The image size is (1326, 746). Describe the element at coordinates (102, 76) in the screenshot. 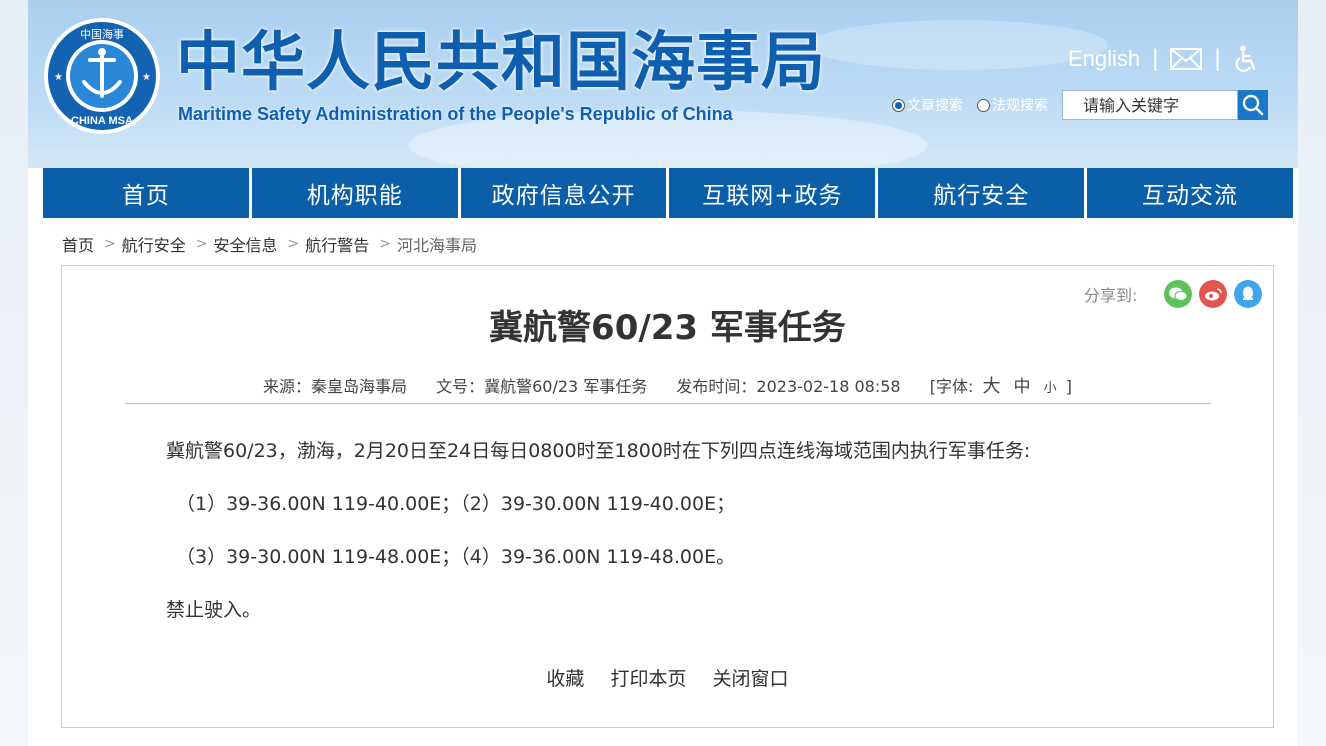

I see `msa-logo: 中国海事 CHINA MSA ★ ★` at that location.